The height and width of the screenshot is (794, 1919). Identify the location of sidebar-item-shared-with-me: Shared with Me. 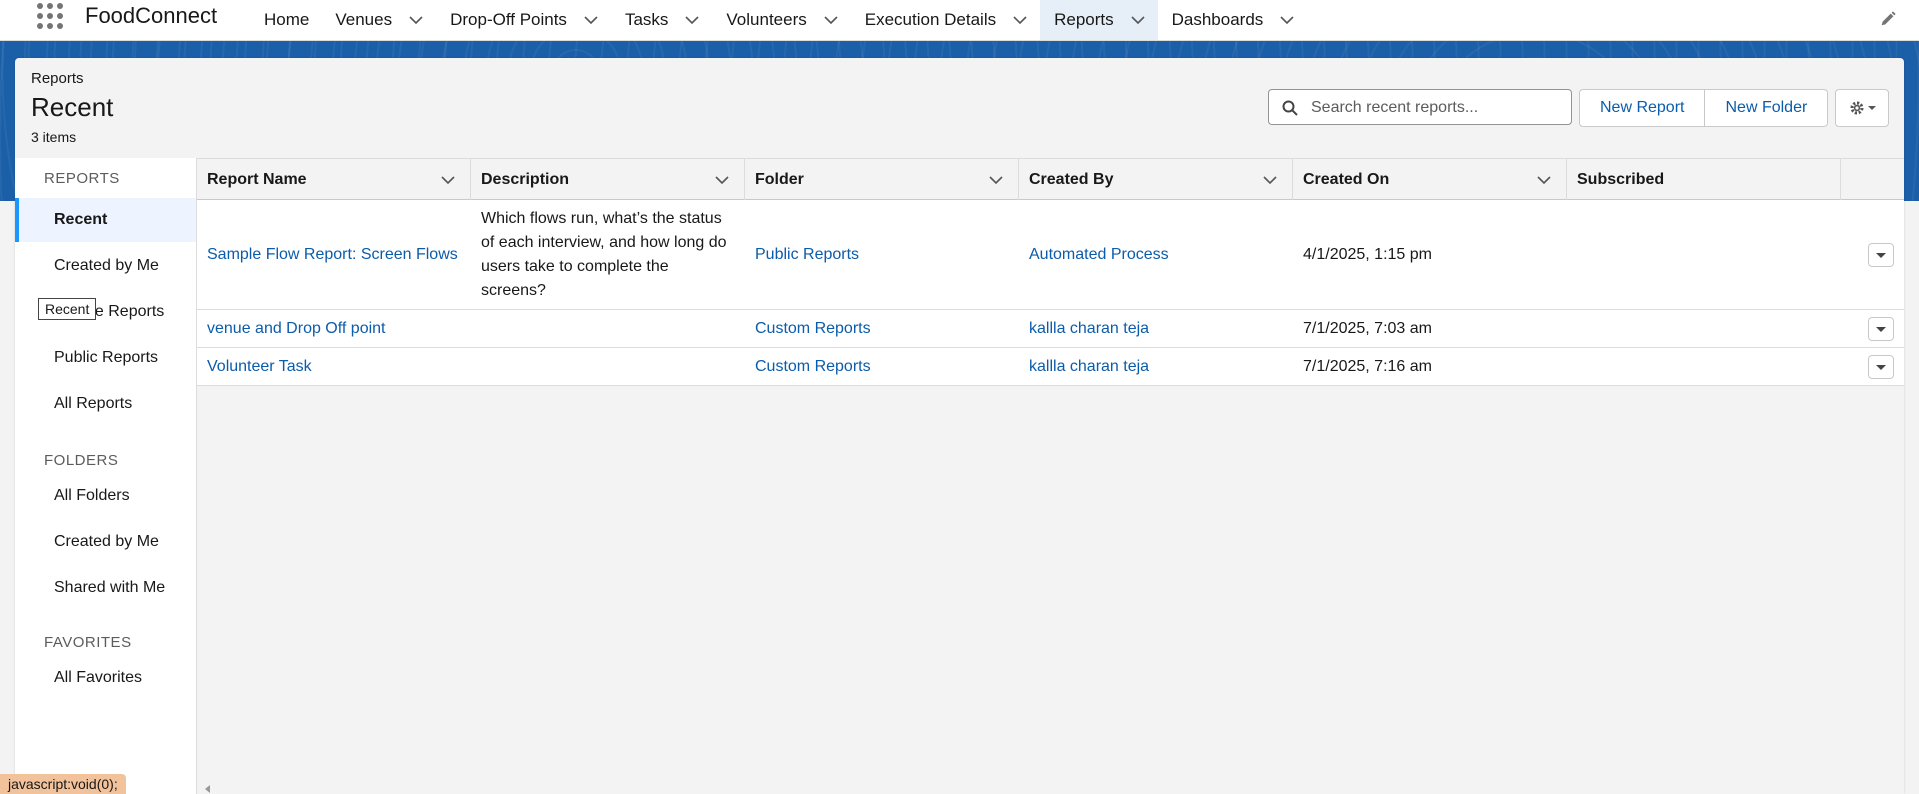
(105, 588).